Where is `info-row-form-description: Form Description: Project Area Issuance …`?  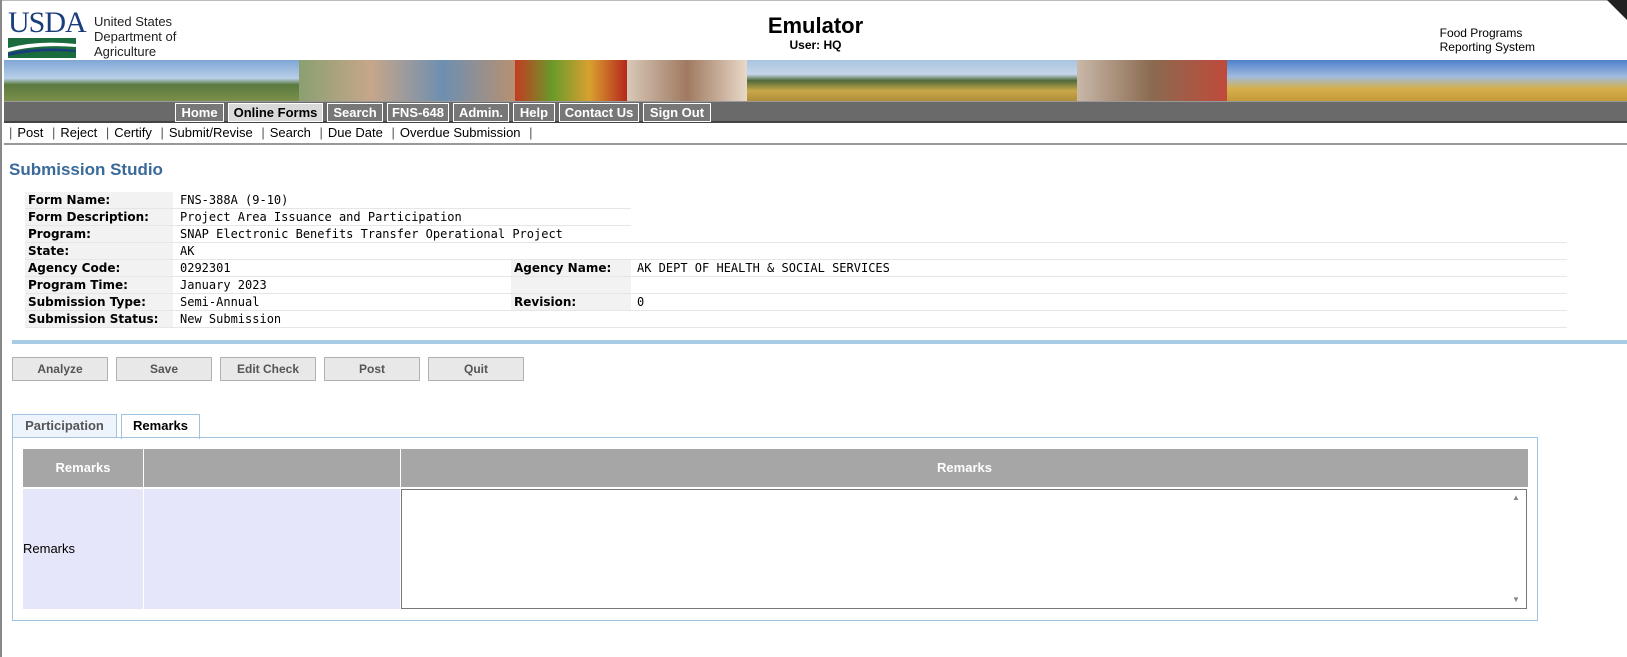 info-row-form-description: Form Description: Project Area Issuance … is located at coordinates (328, 217).